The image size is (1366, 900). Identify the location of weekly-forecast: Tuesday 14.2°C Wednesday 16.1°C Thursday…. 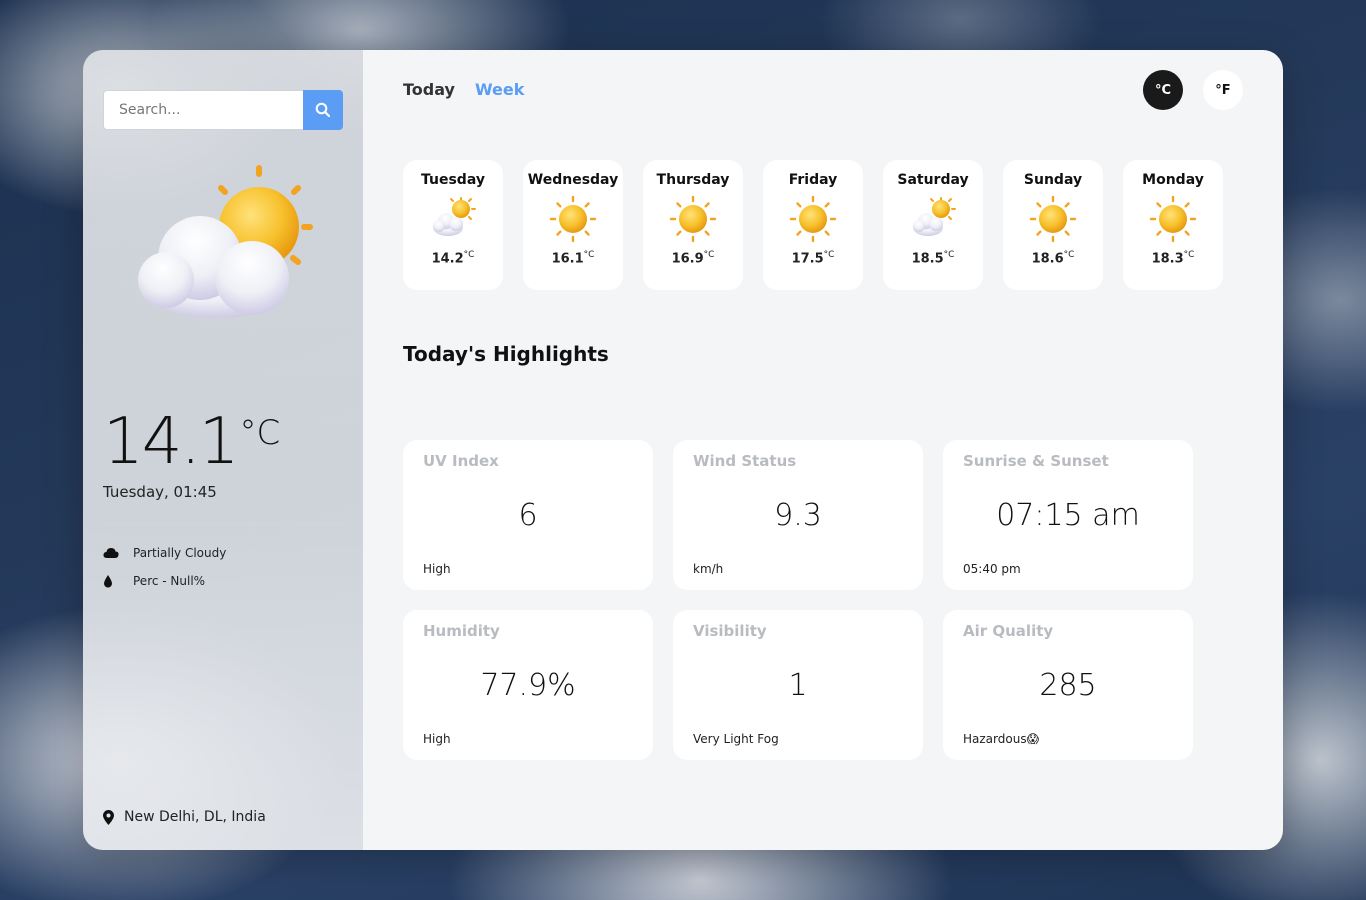
(813, 225).